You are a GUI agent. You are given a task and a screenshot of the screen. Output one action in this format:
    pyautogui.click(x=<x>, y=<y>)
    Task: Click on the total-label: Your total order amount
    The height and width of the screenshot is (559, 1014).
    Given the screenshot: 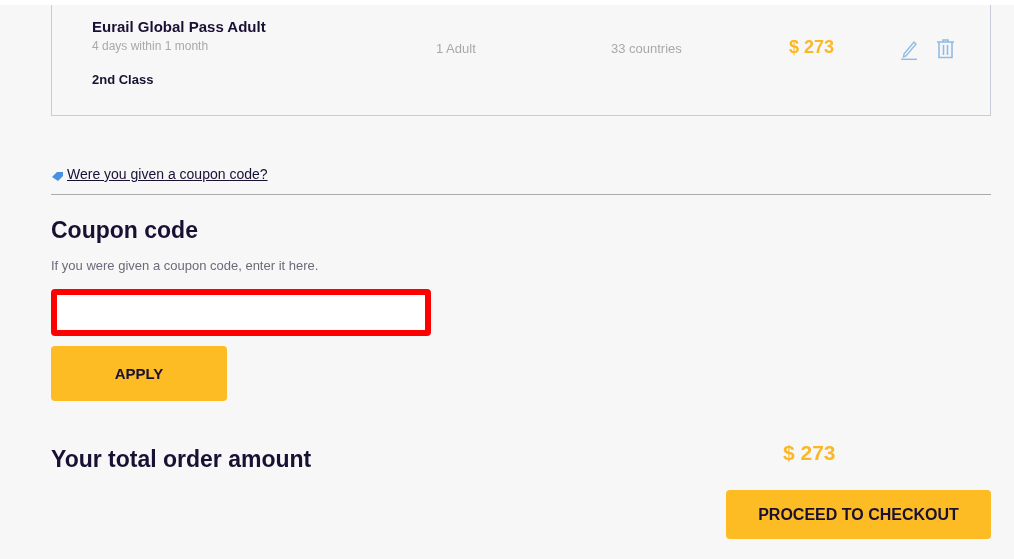 What is the action you would take?
    pyautogui.click(x=182, y=459)
    